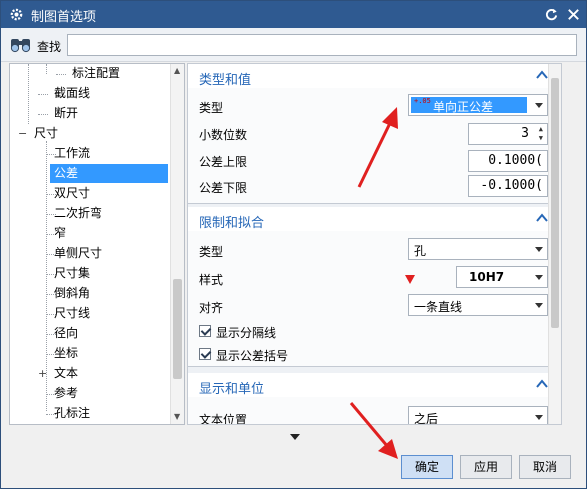  Describe the element at coordinates (49, 47) in the screenshot. I see `search-label: 查找` at that location.